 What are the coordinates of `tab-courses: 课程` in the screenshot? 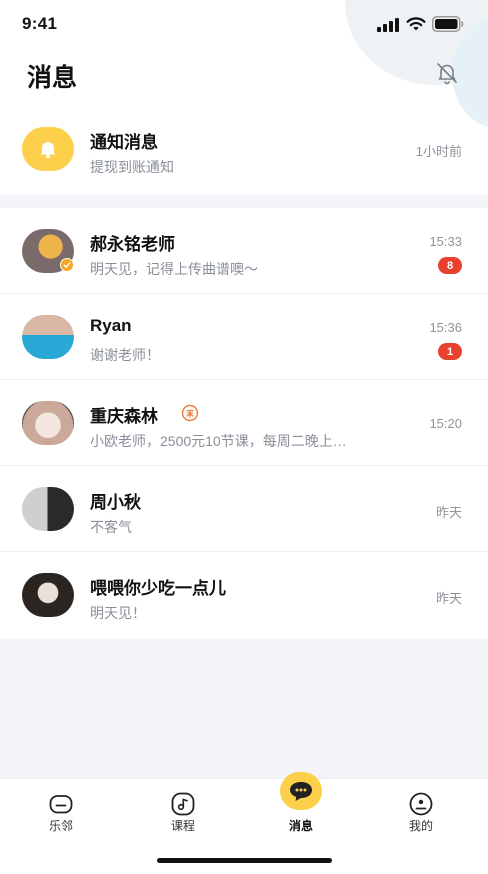 It's located at (183, 809).